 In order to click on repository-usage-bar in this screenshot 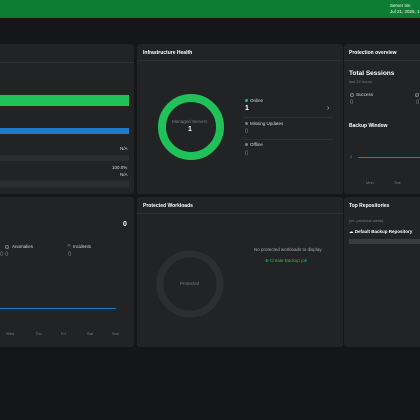, I will do `click(384, 241)`.